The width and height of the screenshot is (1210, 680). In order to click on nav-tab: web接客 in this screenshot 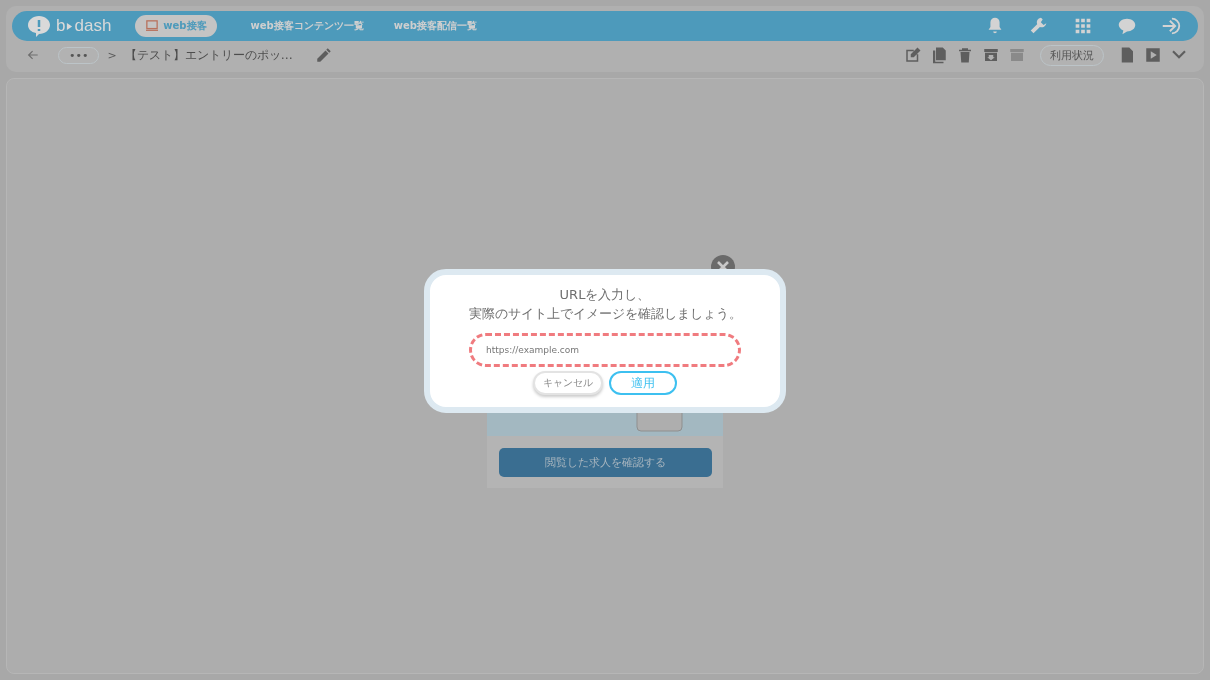, I will do `click(176, 26)`.